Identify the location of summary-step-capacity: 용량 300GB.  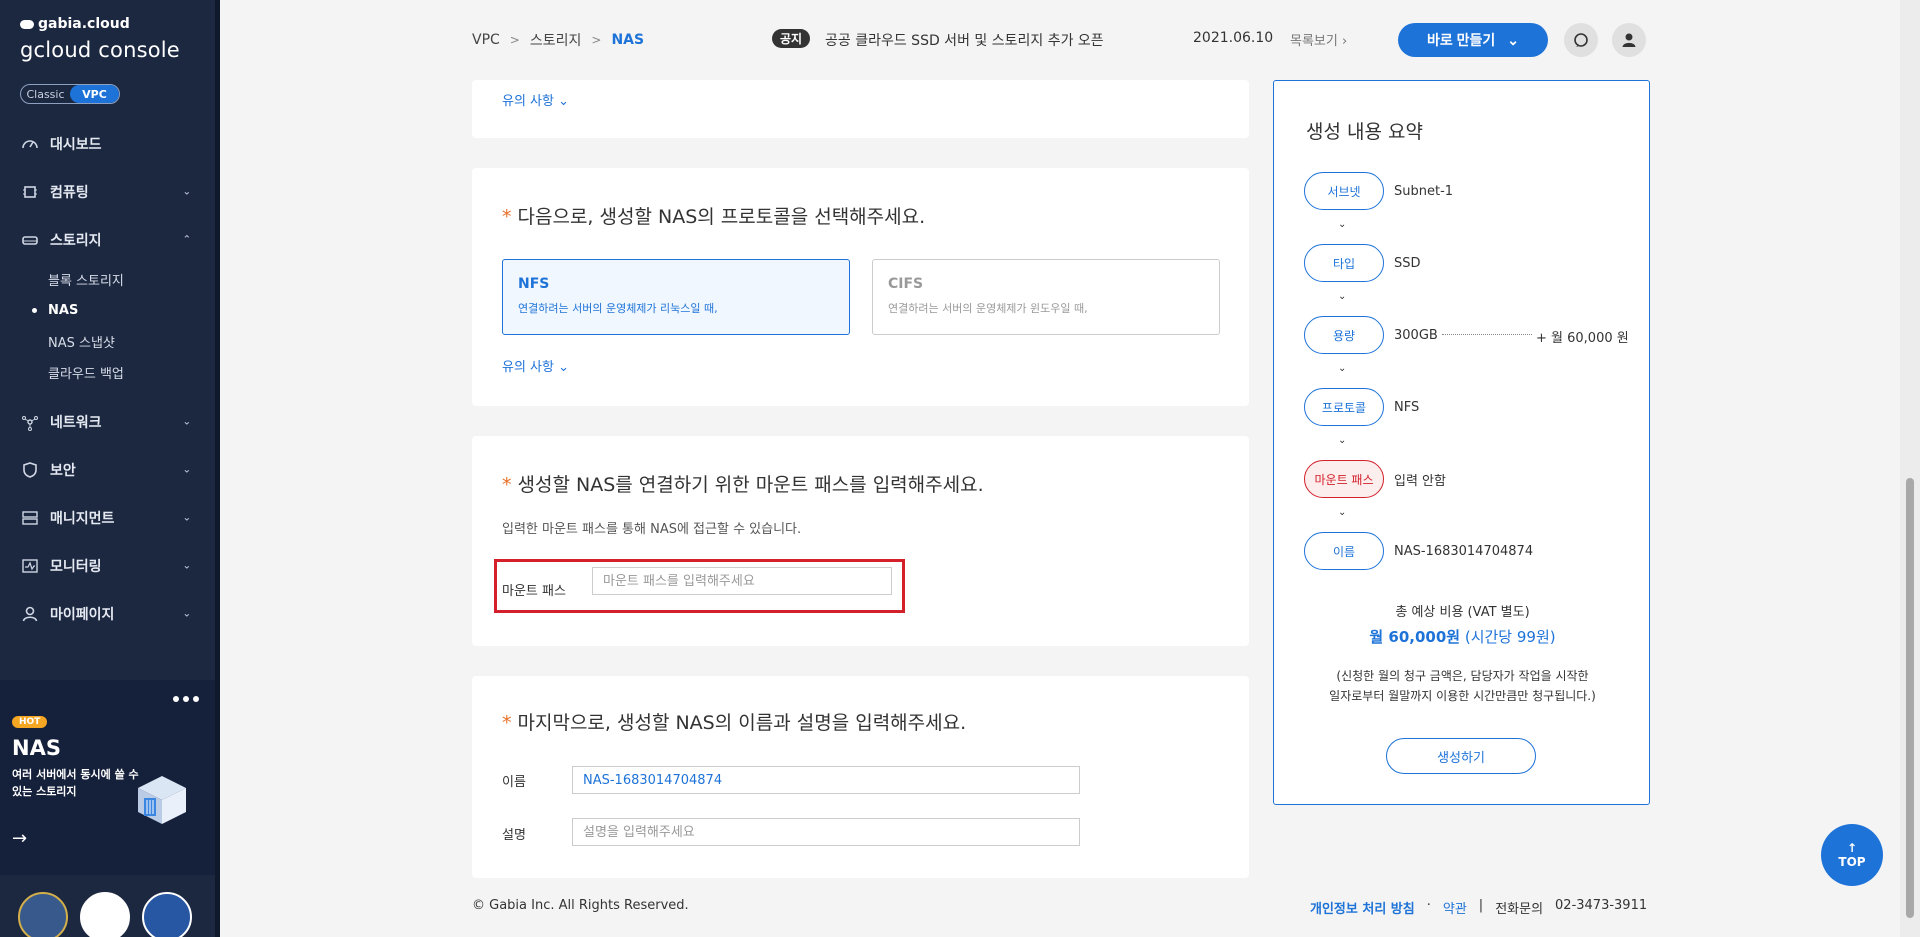
(1371, 335).